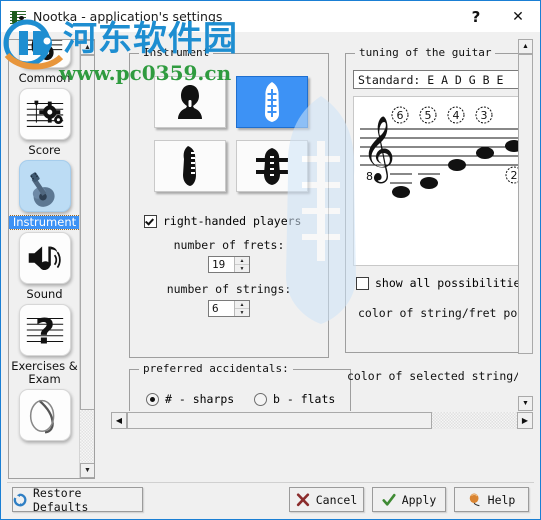 The image size is (541, 520). What do you see at coordinates (525, 403) in the screenshot?
I see `content-scroll-down-button: ▼` at bounding box center [525, 403].